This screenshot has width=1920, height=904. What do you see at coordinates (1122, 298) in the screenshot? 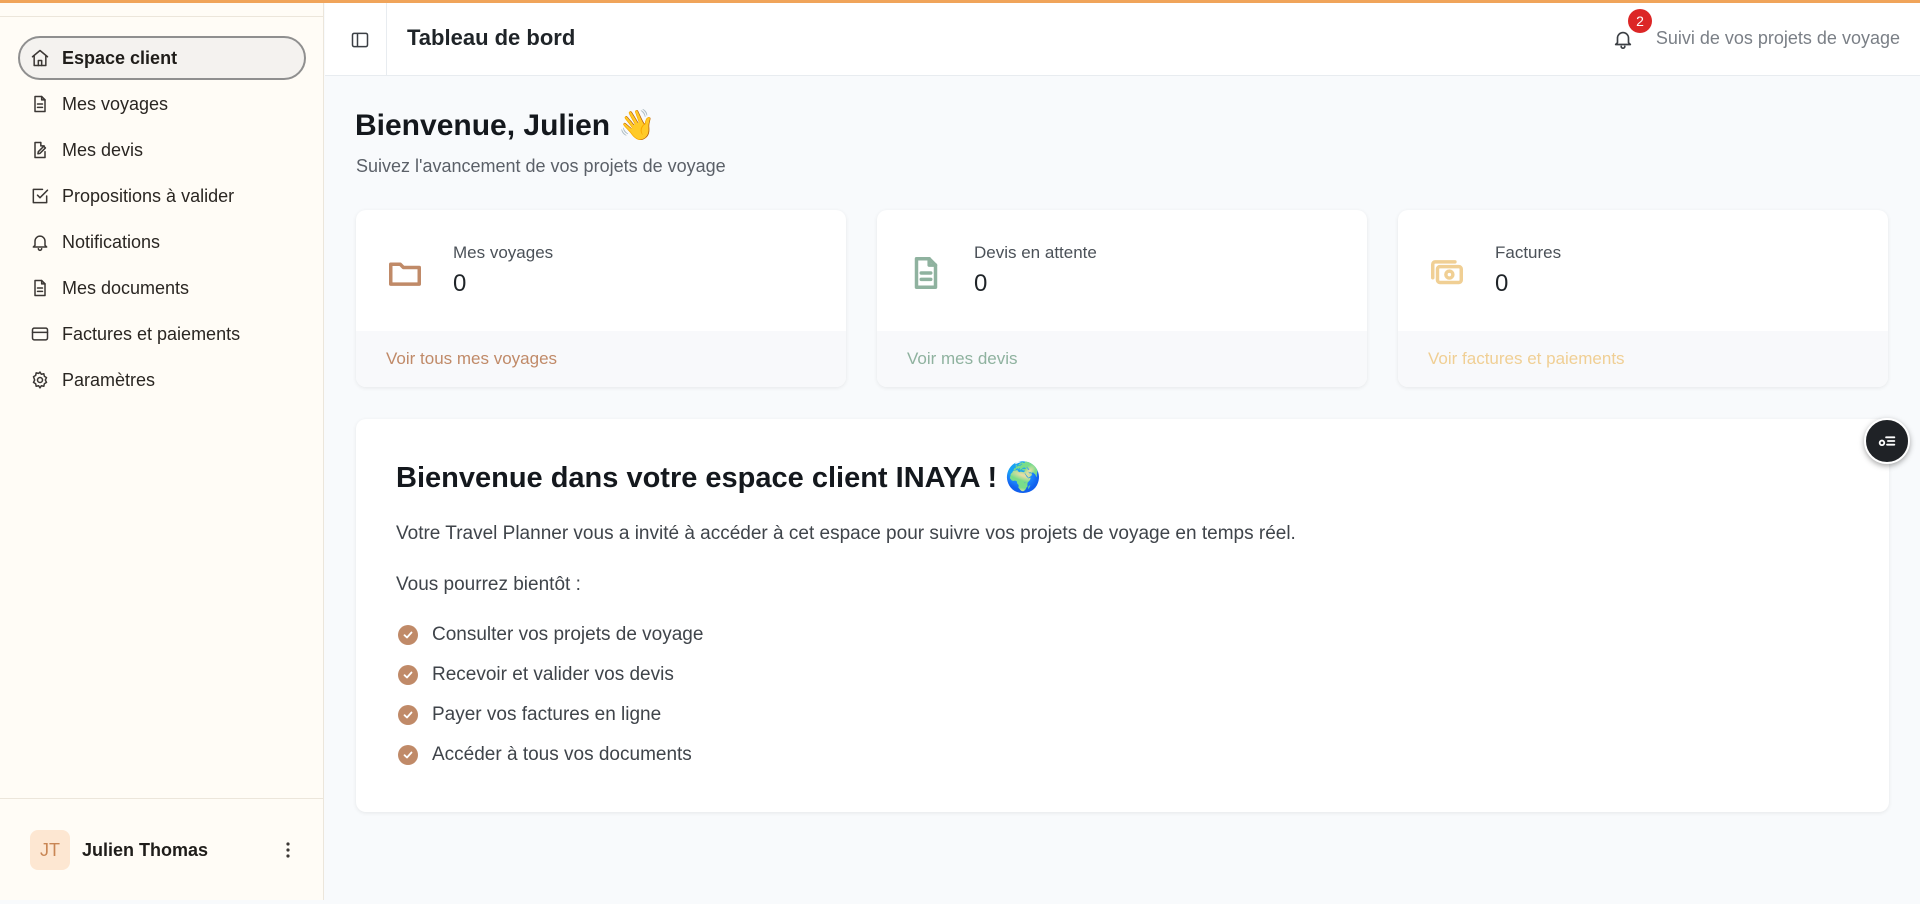
I see `stat-card-devis: Devis en attente 0 Voir mes devis` at bounding box center [1122, 298].